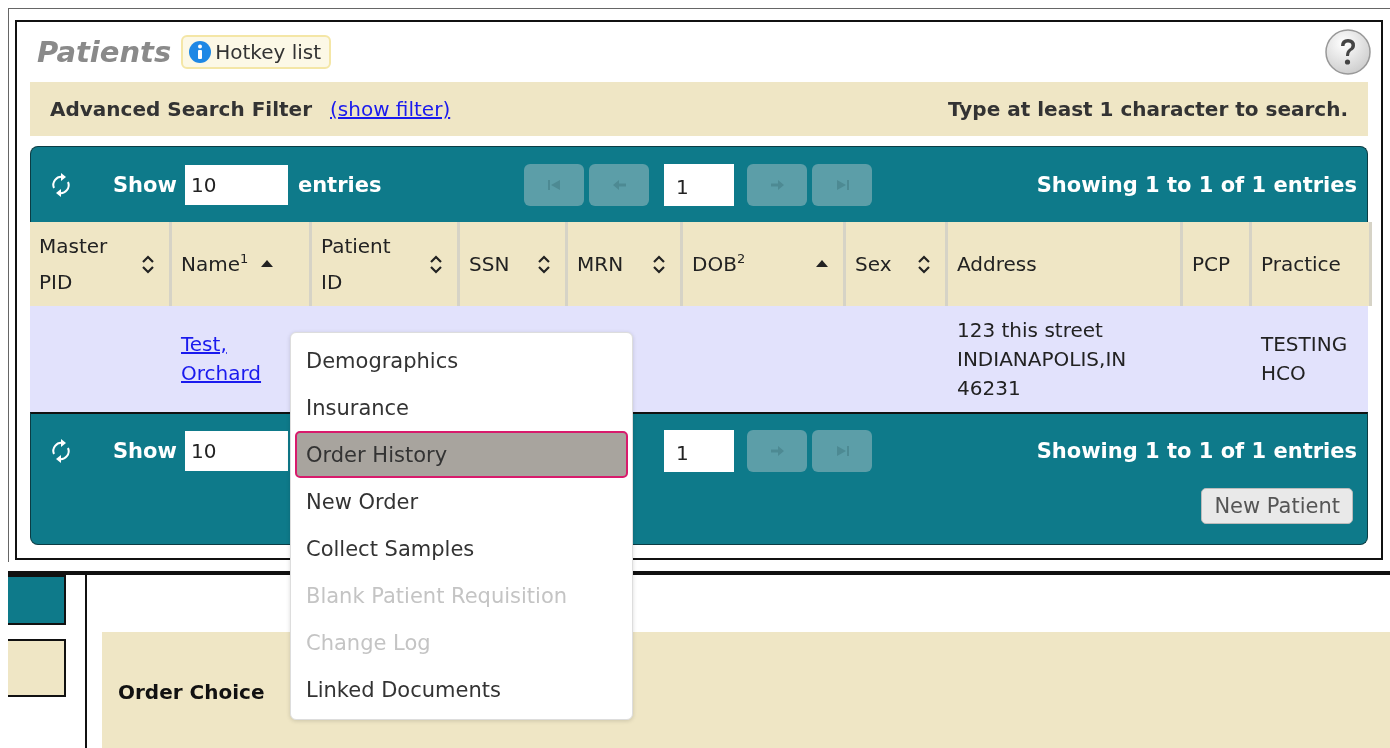  Describe the element at coordinates (1312, 264) in the screenshot. I see `column-header: Practice` at that location.